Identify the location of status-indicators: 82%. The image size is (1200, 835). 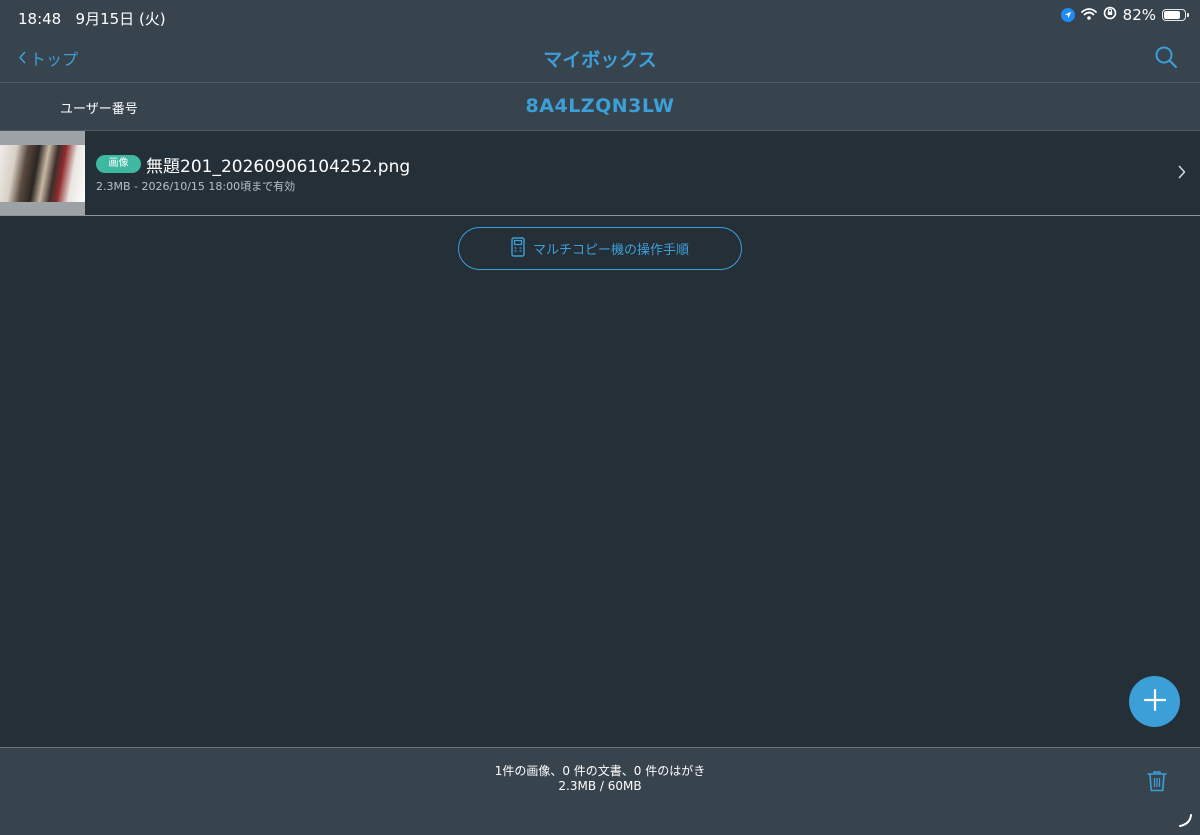
(1124, 15).